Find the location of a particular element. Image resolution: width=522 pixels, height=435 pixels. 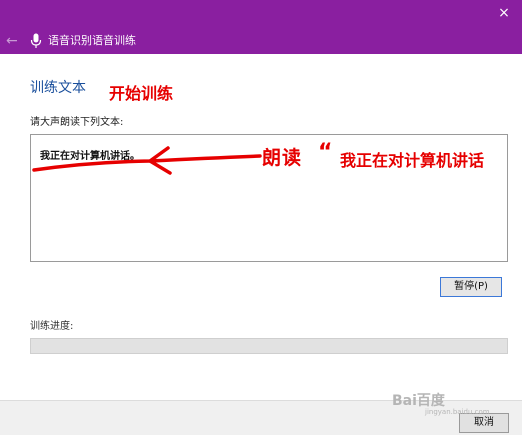

annotation-quote-mark: “ is located at coordinates (325, 152).